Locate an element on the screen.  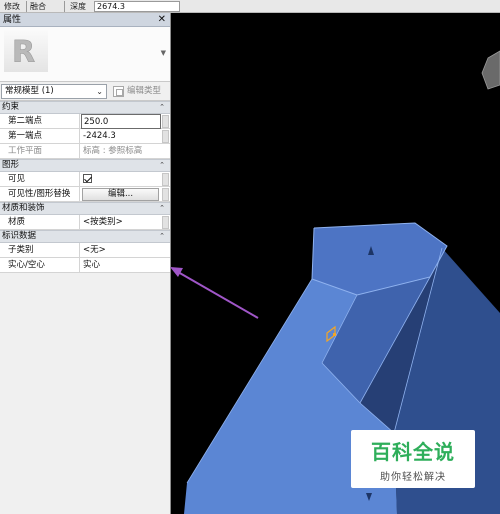
watermark: 百科全说 助你轻松解决 is located at coordinates (413, 459).